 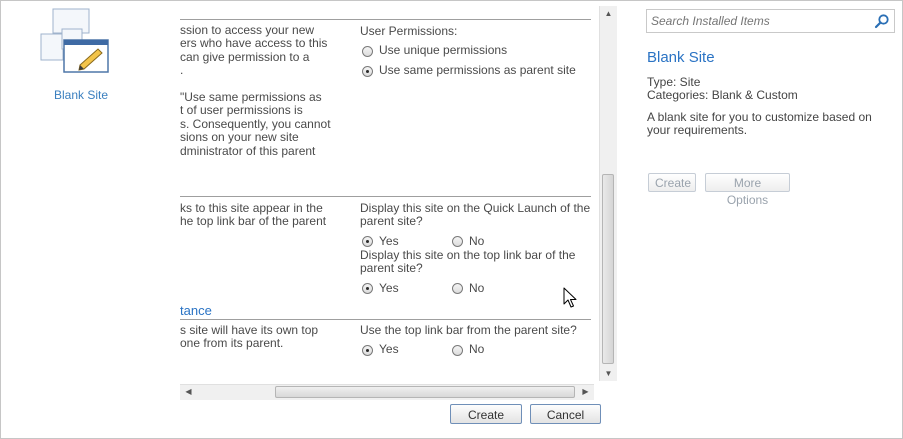 I want to click on scroll-down-arrow-icon: ▼, so click(x=608, y=373).